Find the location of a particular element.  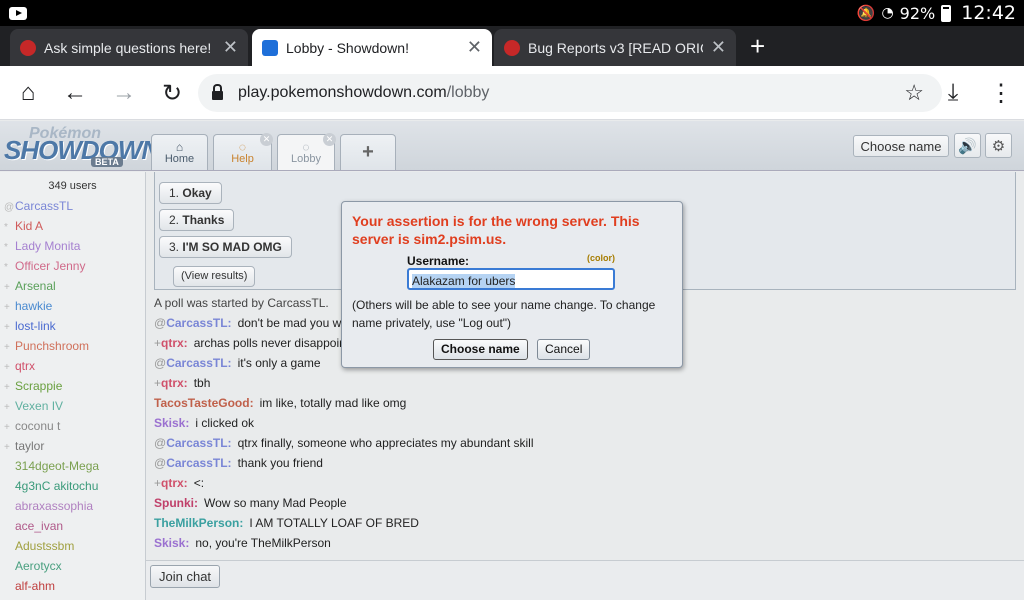

user-name: Adustssbm is located at coordinates (45, 546).